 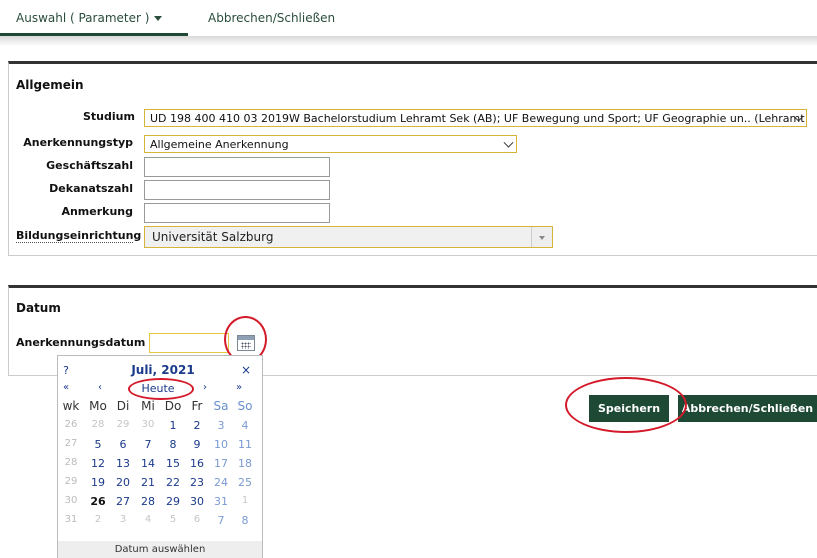 What do you see at coordinates (221, 463) in the screenshot?
I see `calendar-day: 17` at bounding box center [221, 463].